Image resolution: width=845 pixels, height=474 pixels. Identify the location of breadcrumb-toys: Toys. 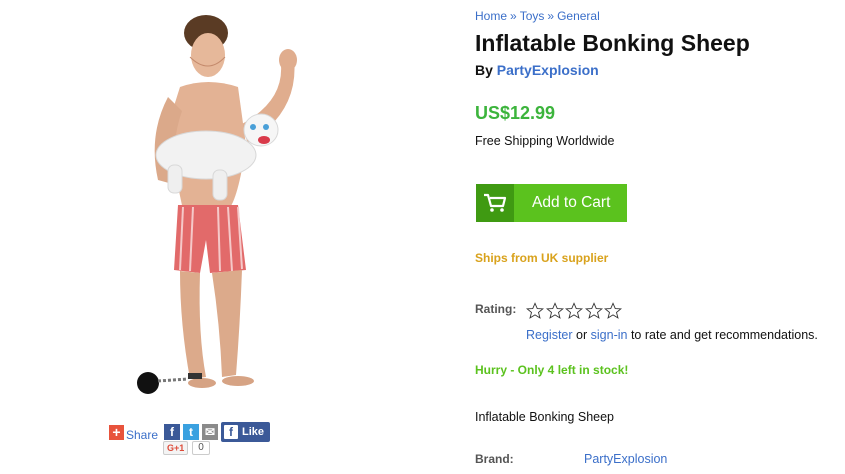
(532, 16).